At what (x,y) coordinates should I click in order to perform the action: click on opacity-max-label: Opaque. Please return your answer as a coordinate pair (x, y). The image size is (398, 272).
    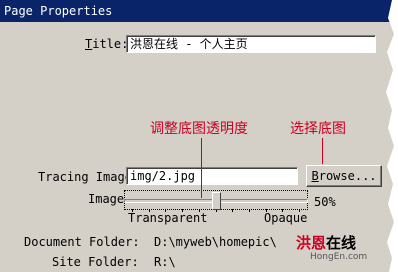
    Looking at the image, I should click on (286, 218).